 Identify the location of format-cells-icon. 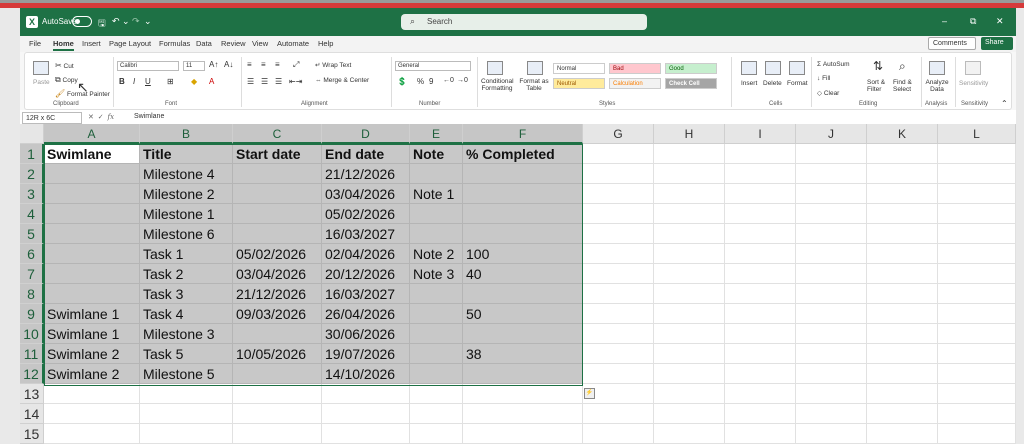
(797, 68).